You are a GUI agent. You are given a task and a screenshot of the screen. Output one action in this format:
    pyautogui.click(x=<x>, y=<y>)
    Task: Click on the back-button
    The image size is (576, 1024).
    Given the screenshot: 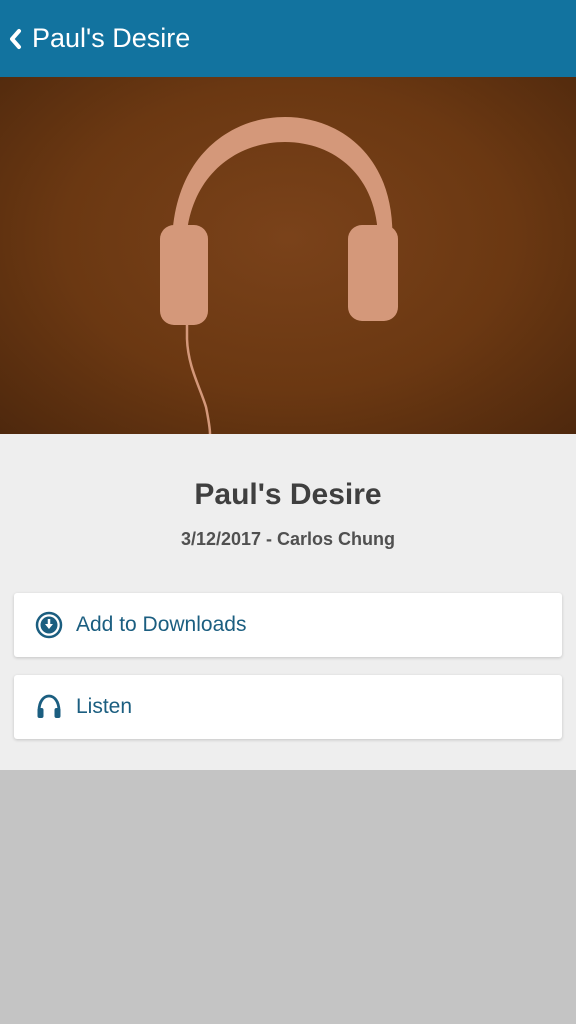 What is the action you would take?
    pyautogui.click(x=15, y=38)
    